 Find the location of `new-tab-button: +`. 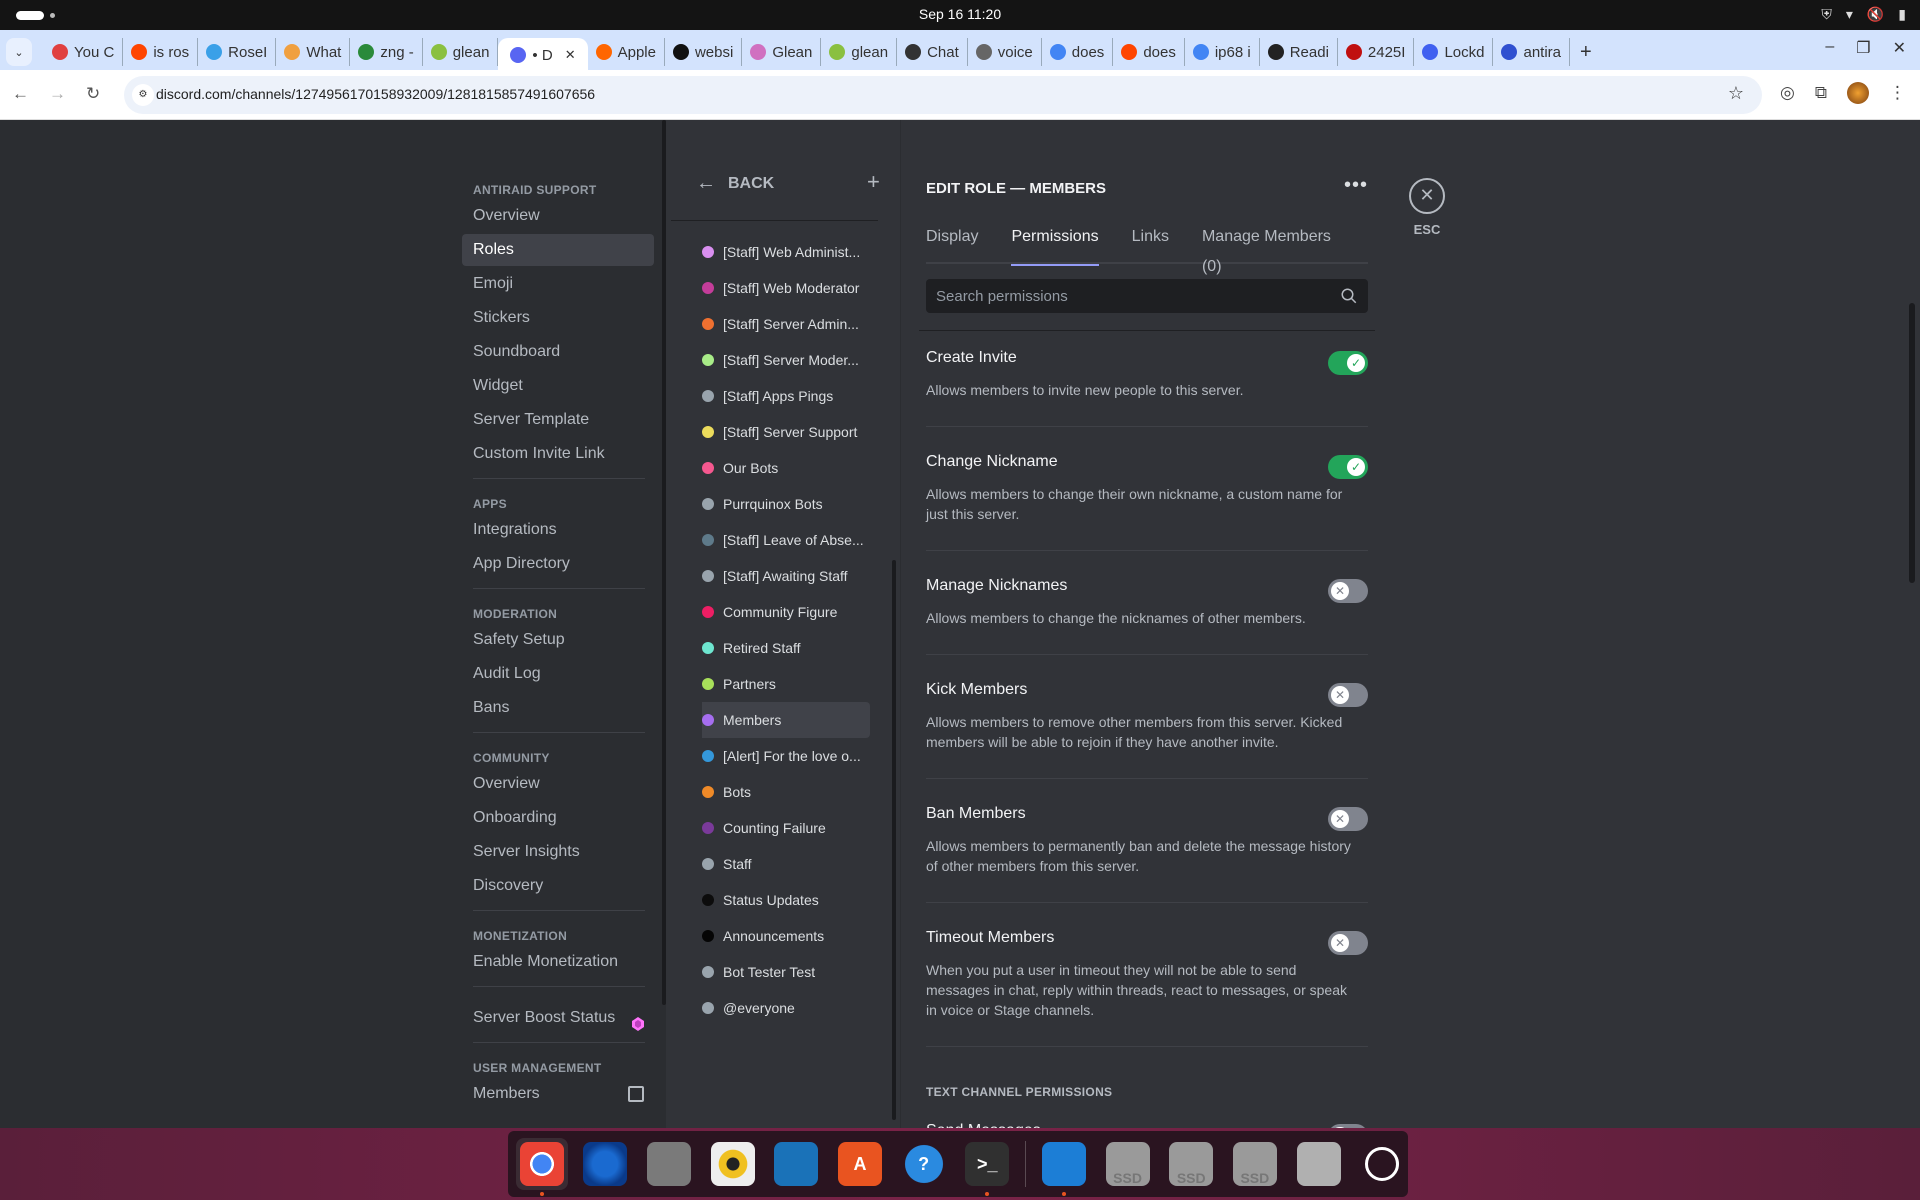

new-tab-button: + is located at coordinates (1586, 52).